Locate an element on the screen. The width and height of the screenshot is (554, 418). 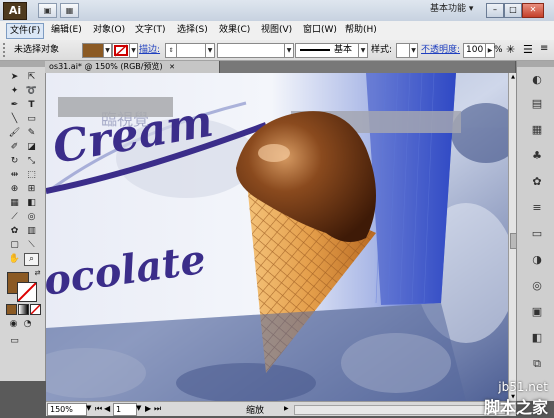
panel-menu-icon: ≡ is located at coordinates (544, 48).